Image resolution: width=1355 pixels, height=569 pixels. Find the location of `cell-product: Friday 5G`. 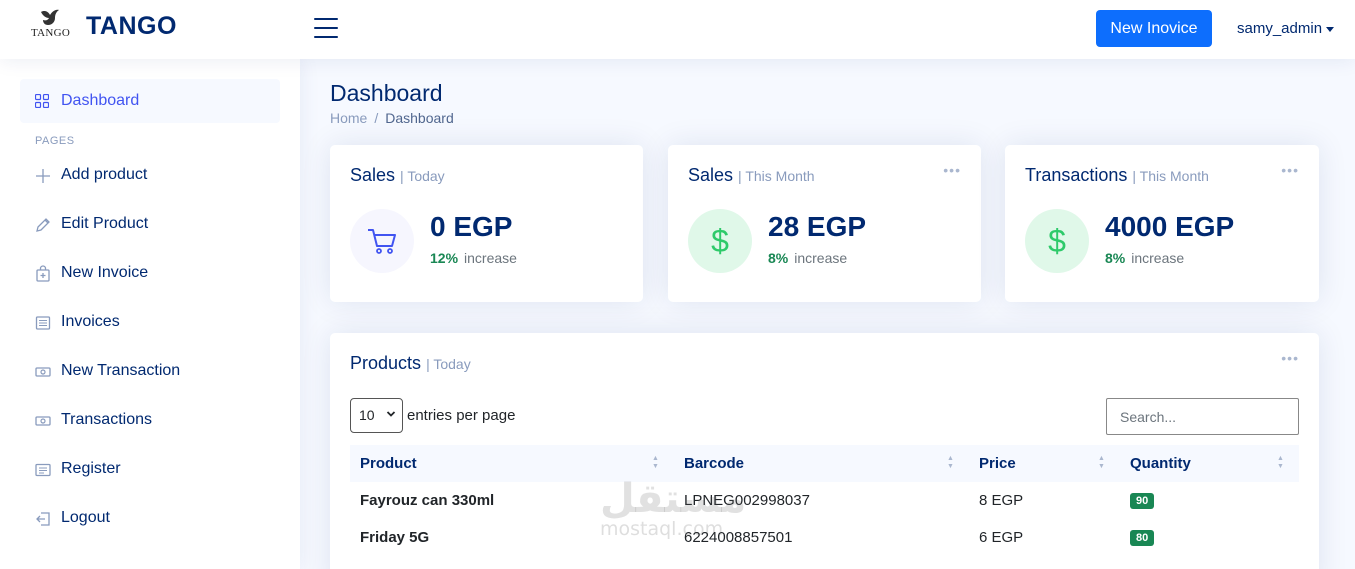

cell-product: Friday 5G is located at coordinates (395, 537).